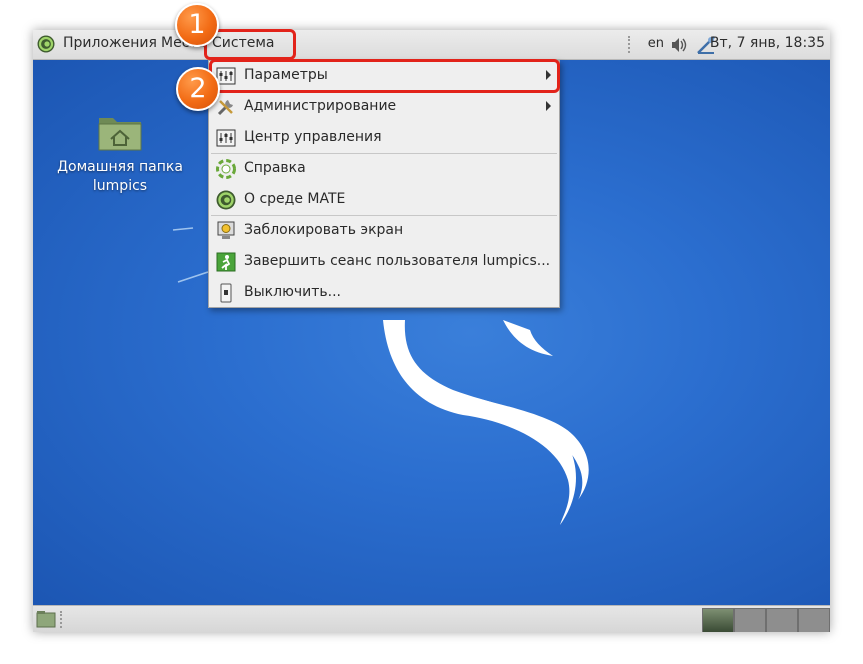 The image size is (863, 664). Describe the element at coordinates (384, 200) in the screenshot. I see `menu-item-about-mate: О среде MATE` at that location.